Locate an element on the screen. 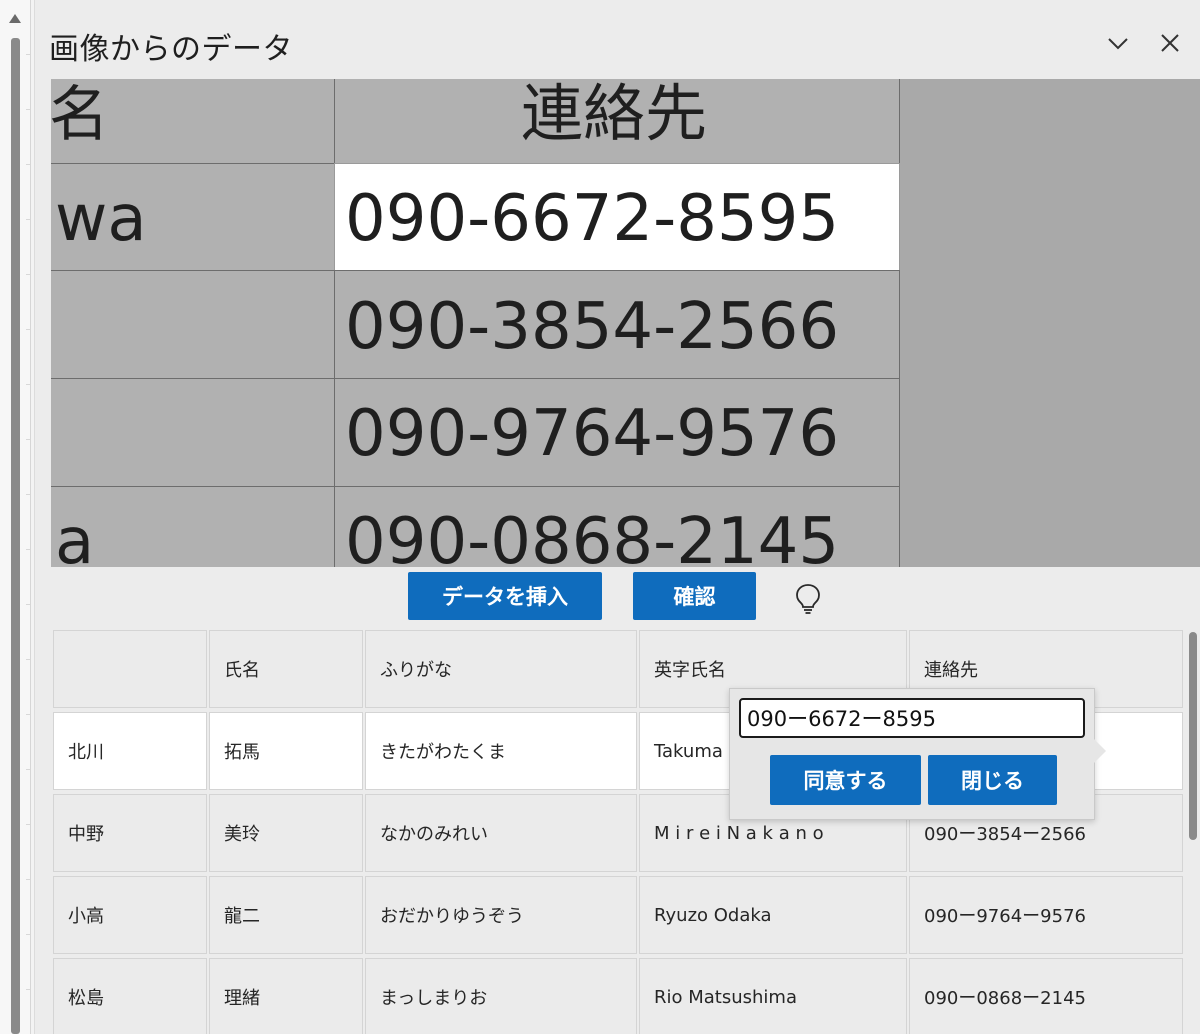 The image size is (1200, 1034). grid-cell: 美玲 is located at coordinates (286, 833).